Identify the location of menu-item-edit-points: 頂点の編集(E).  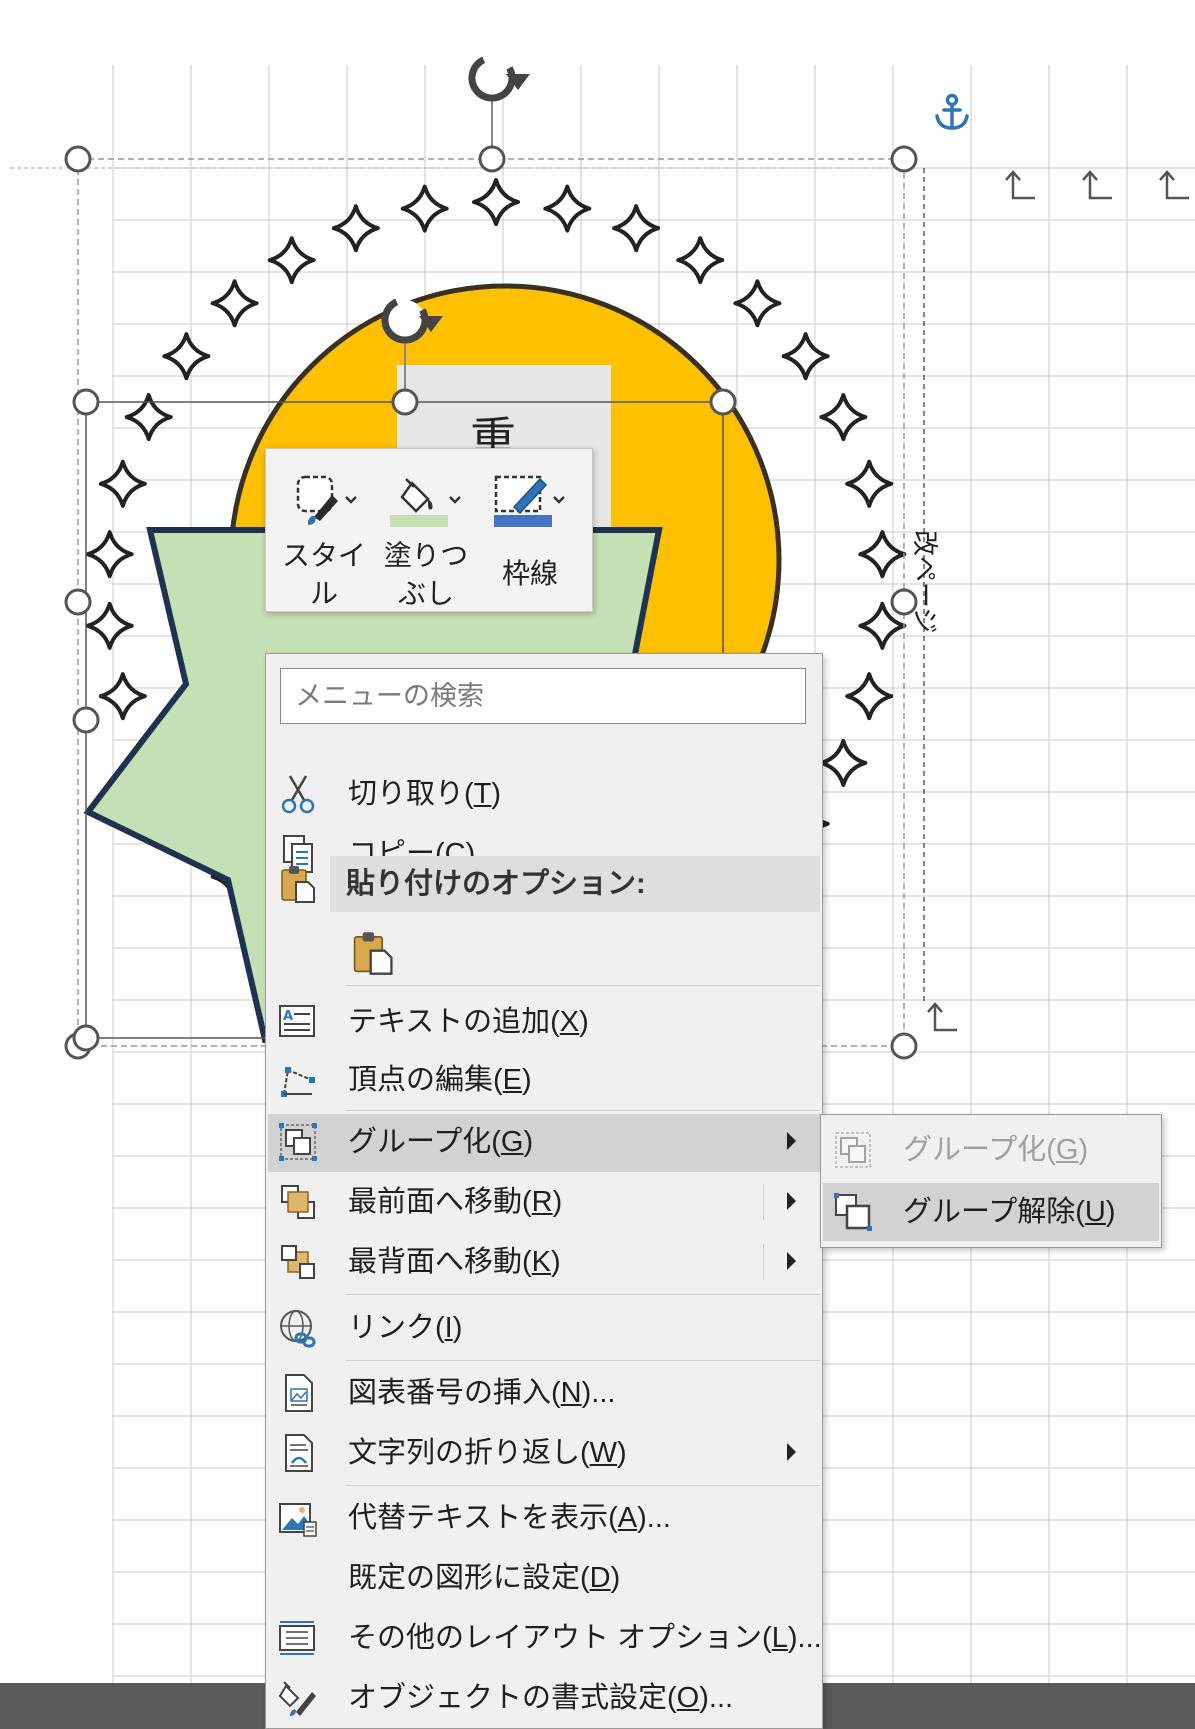
(545, 1080).